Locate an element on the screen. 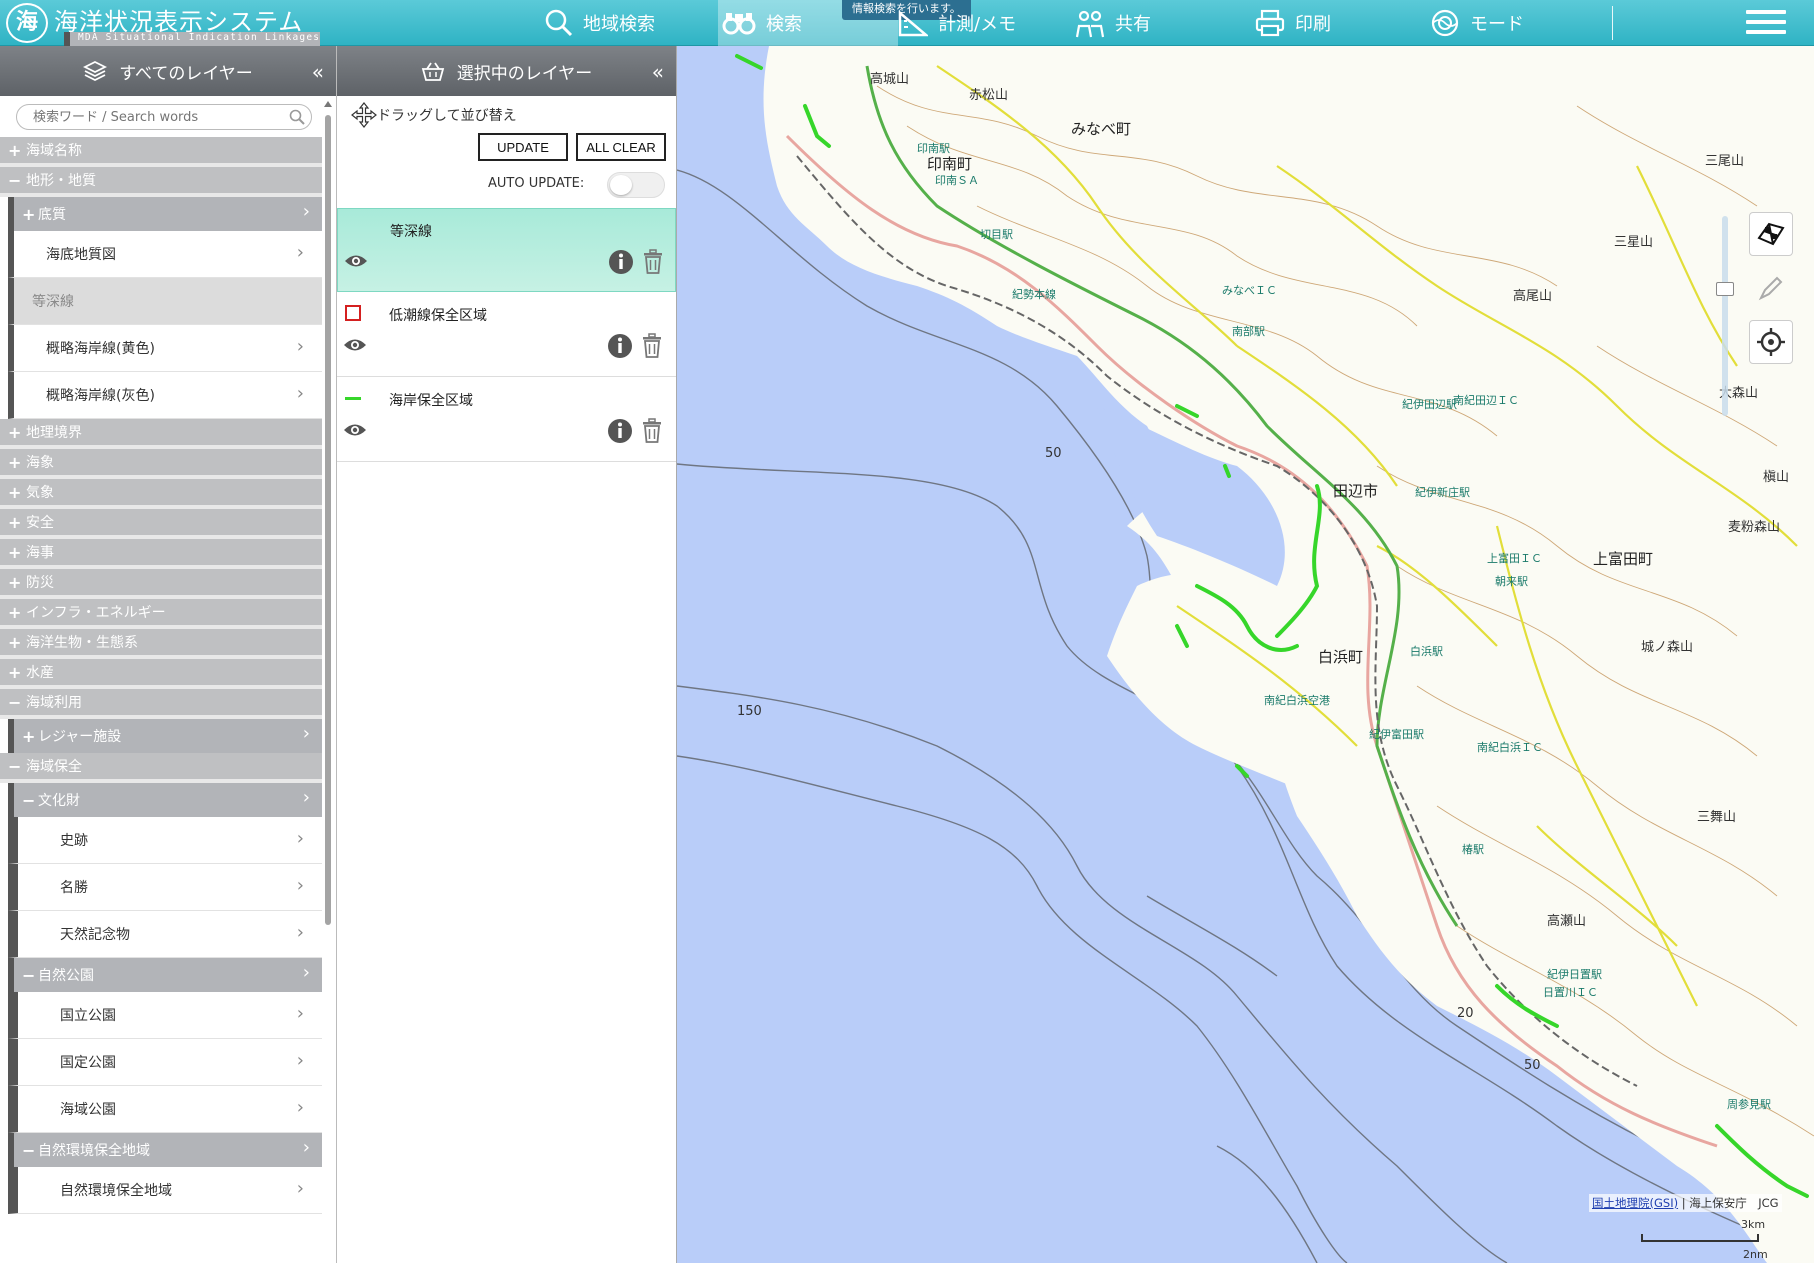 The image size is (1814, 1263). tree-item-label: 自然環境保全地域 is located at coordinates (116, 1191).